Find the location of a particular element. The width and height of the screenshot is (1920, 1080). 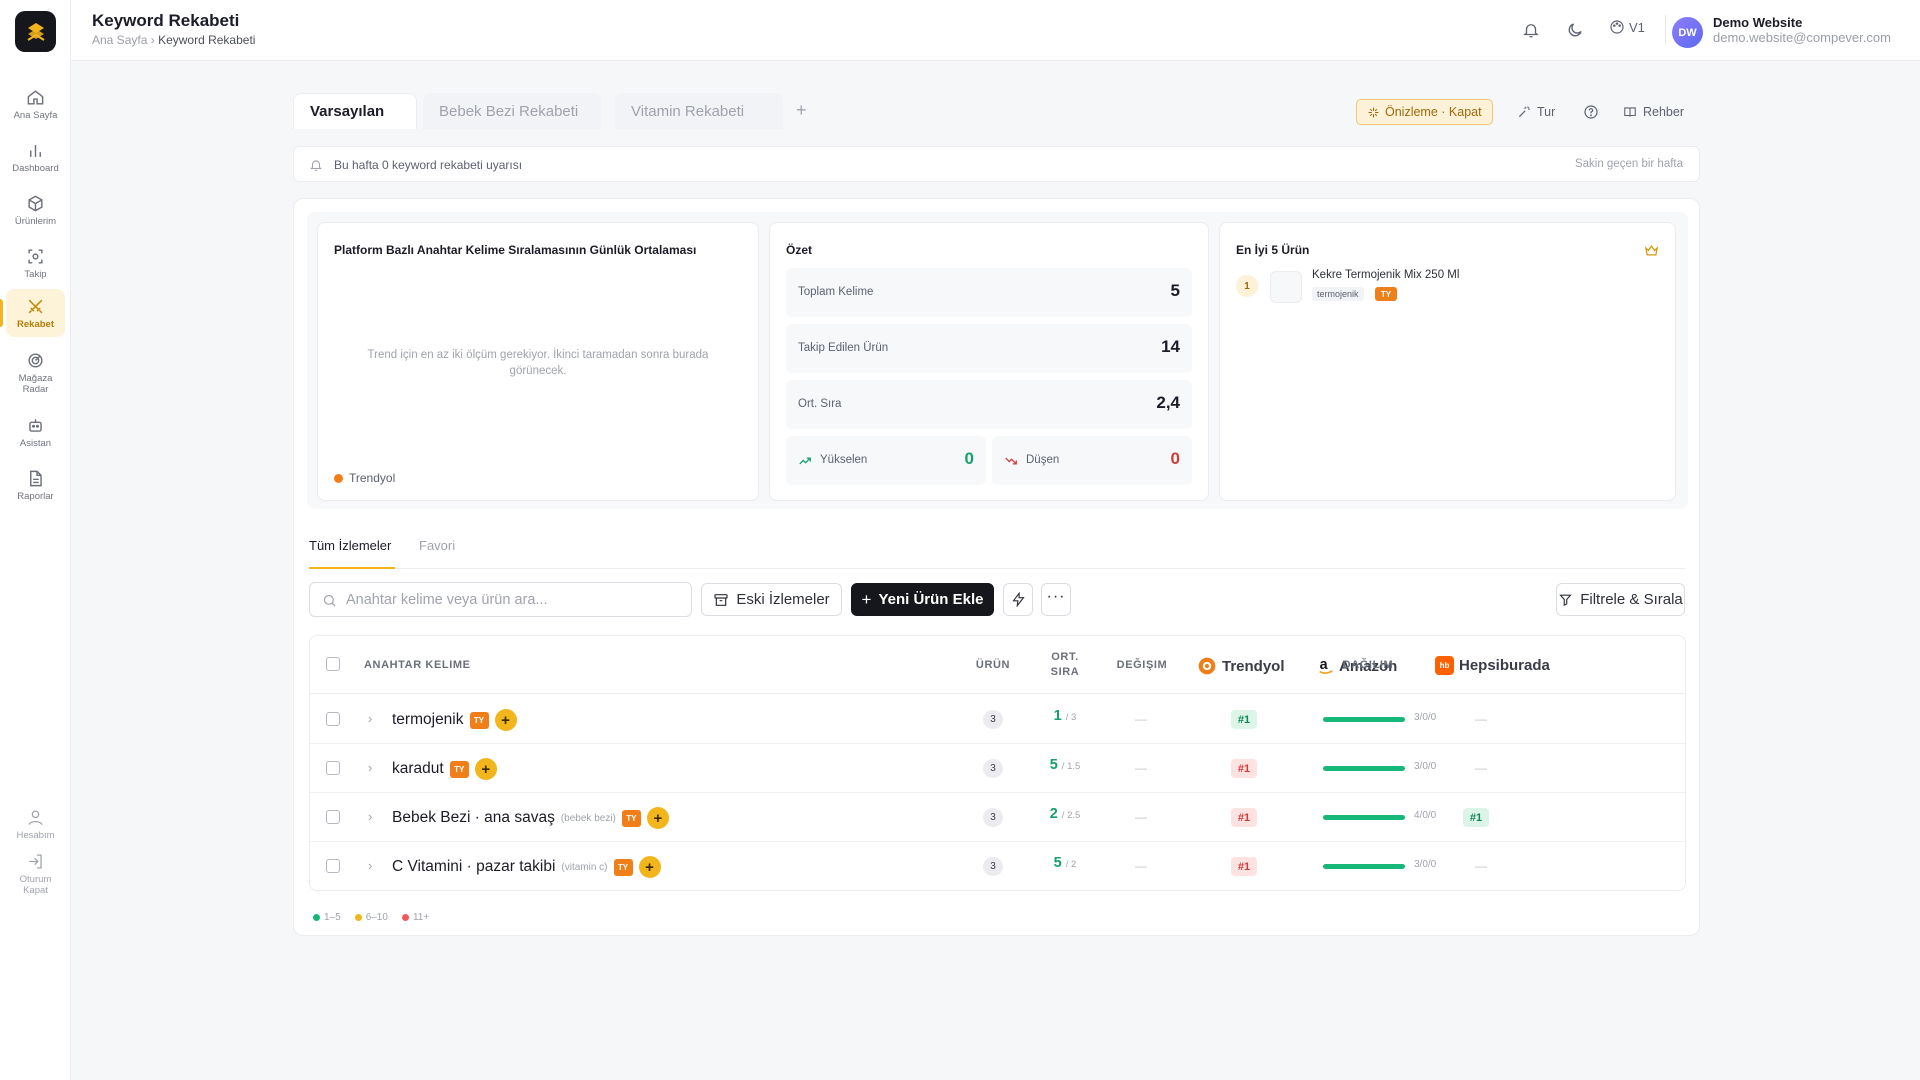

panel-title: En İyi 5 Ürün is located at coordinates (1273, 250).